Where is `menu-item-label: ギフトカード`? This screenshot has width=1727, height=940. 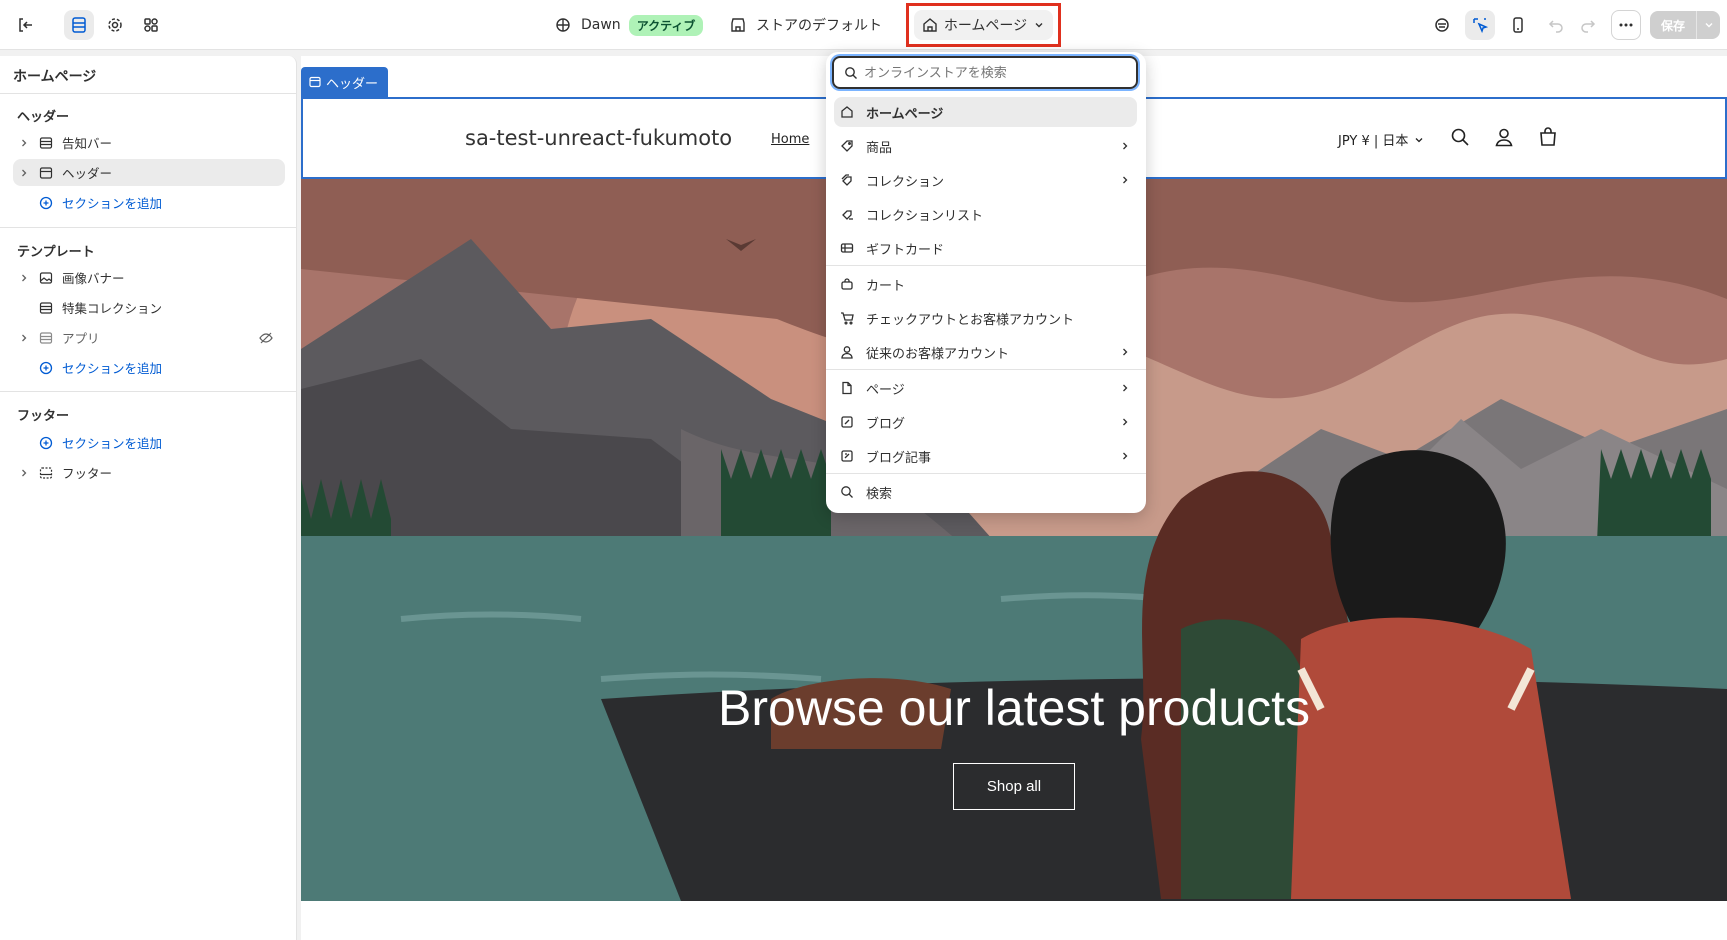
menu-item-label: ギフトカード is located at coordinates (905, 250).